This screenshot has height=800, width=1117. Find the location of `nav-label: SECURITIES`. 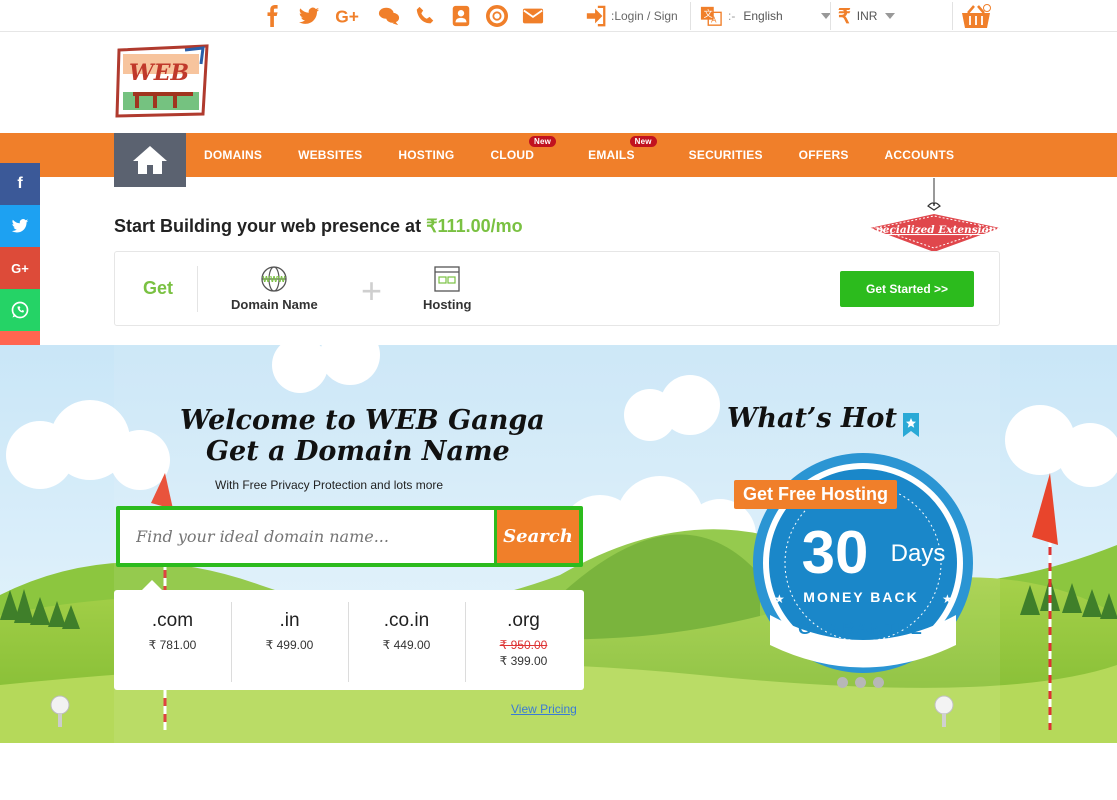

nav-label: SECURITIES is located at coordinates (725, 155).